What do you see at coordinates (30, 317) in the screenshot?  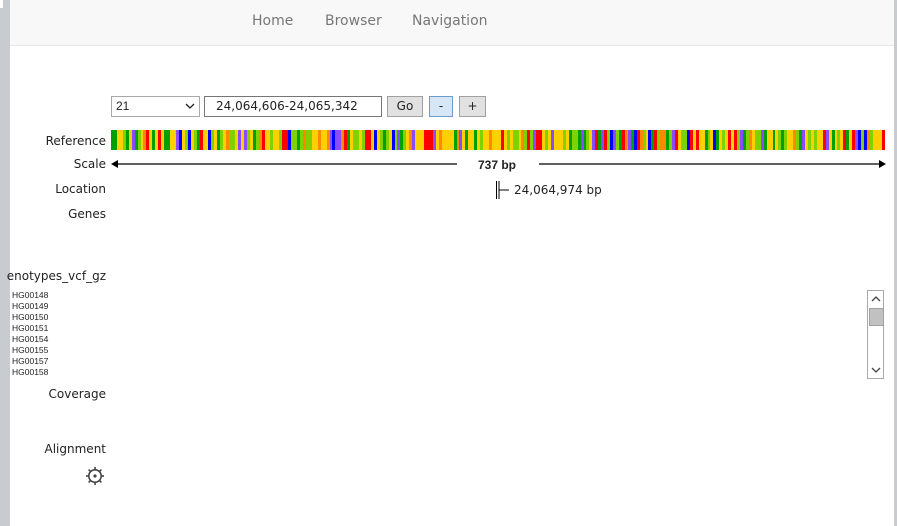 I see `variant-sample-name: HG00150` at bounding box center [30, 317].